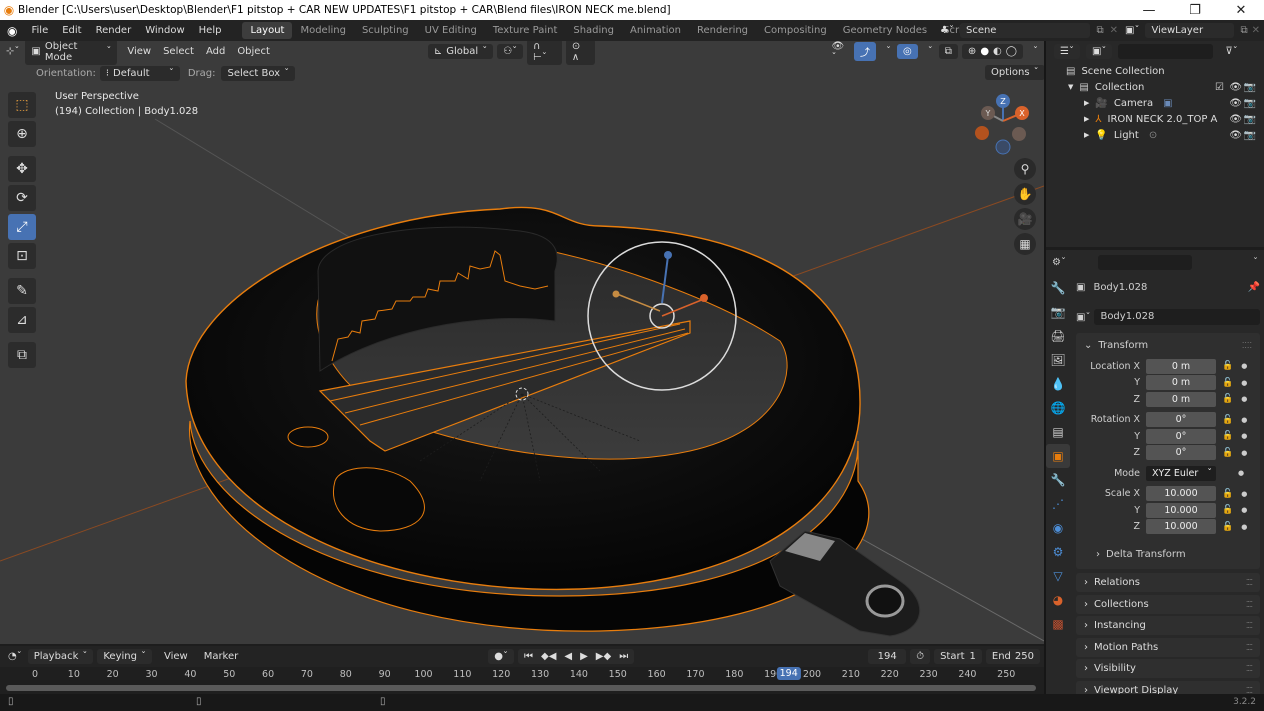 The height and width of the screenshot is (711, 1264). What do you see at coordinates (1168, 554) in the screenshot?
I see `delta-transform-subpanel: › Delta Transform` at bounding box center [1168, 554].